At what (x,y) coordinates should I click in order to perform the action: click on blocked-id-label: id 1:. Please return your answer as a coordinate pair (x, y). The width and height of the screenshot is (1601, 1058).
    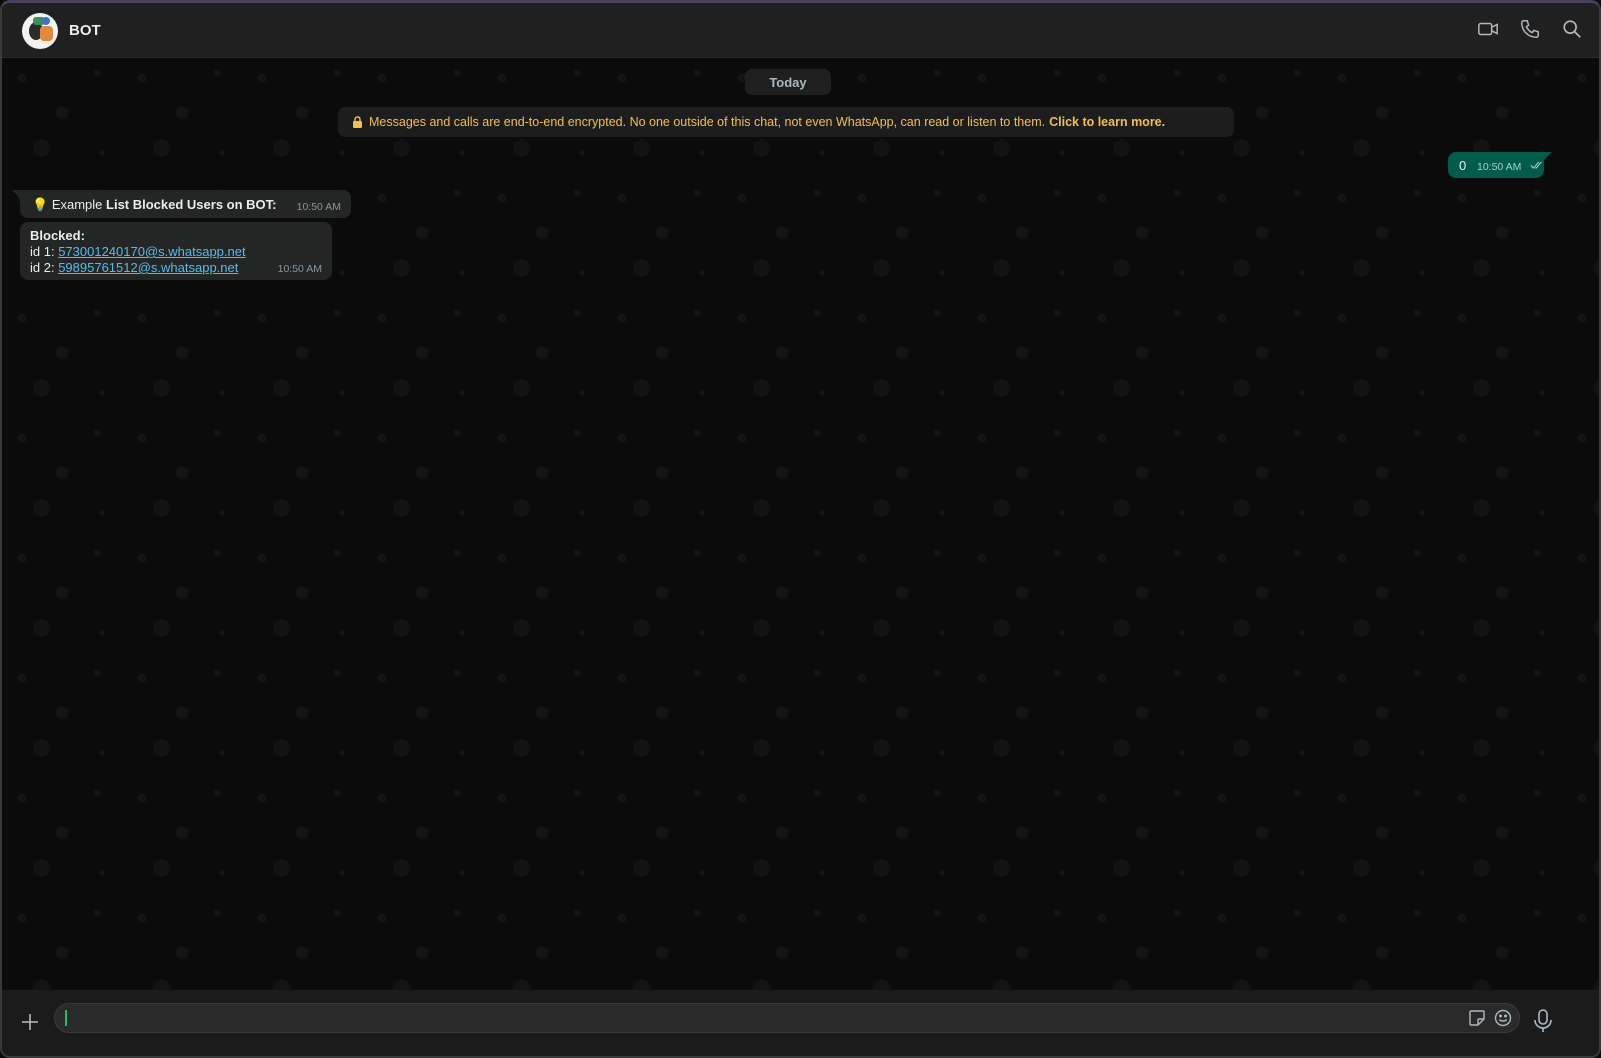
    Looking at the image, I should click on (44, 251).